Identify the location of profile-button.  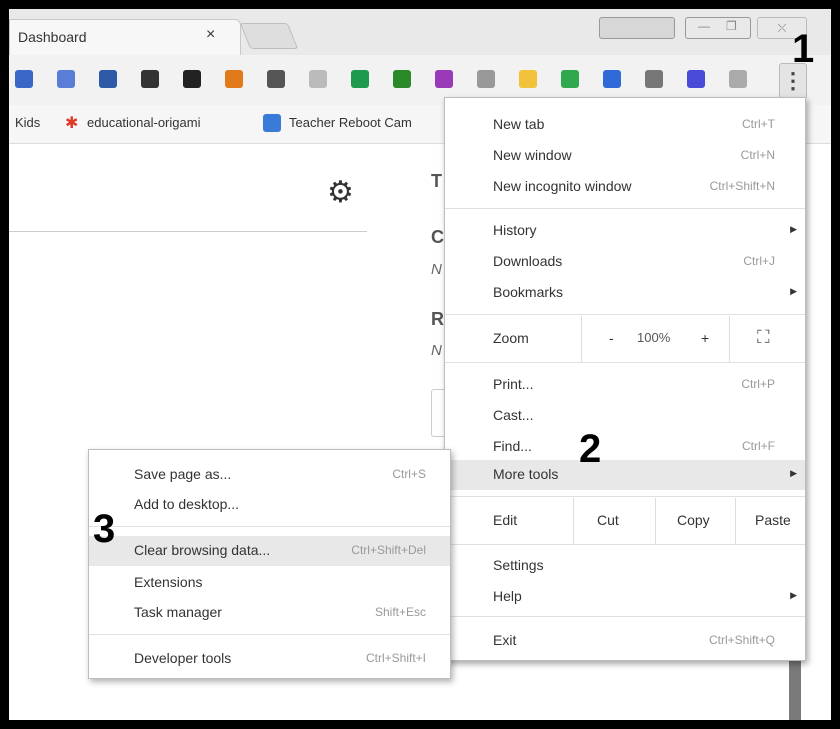
(637, 28).